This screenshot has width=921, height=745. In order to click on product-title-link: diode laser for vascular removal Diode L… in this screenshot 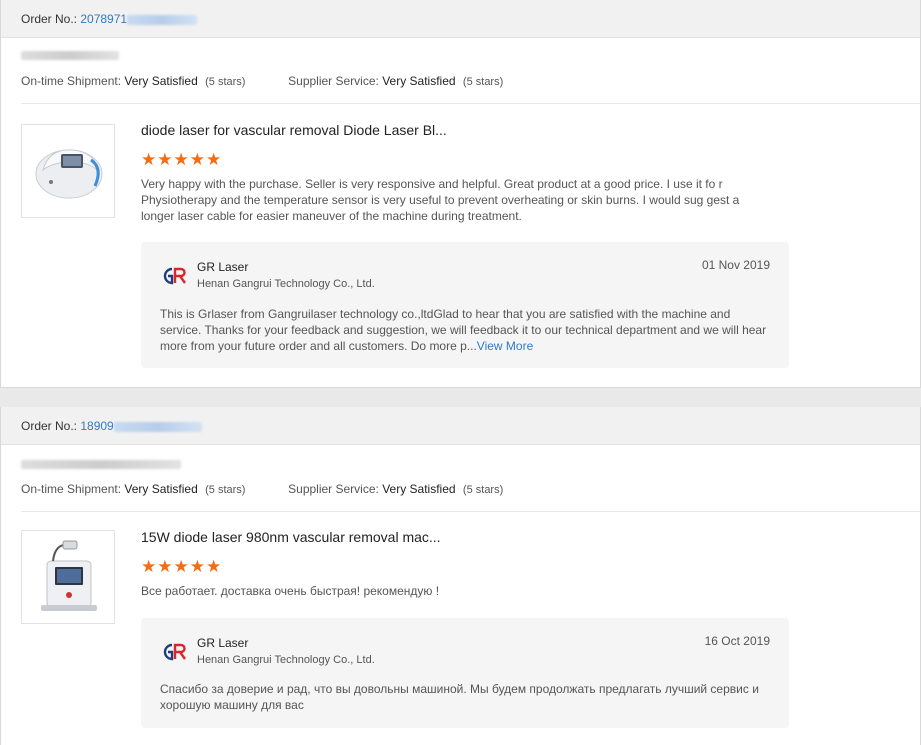, I will do `click(294, 130)`.